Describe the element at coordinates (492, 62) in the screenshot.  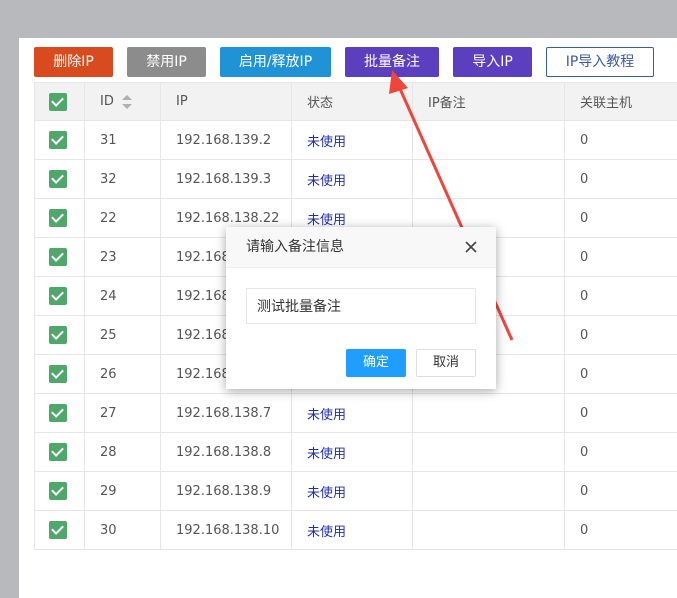
I see `import-ip-button: 导入IP` at that location.